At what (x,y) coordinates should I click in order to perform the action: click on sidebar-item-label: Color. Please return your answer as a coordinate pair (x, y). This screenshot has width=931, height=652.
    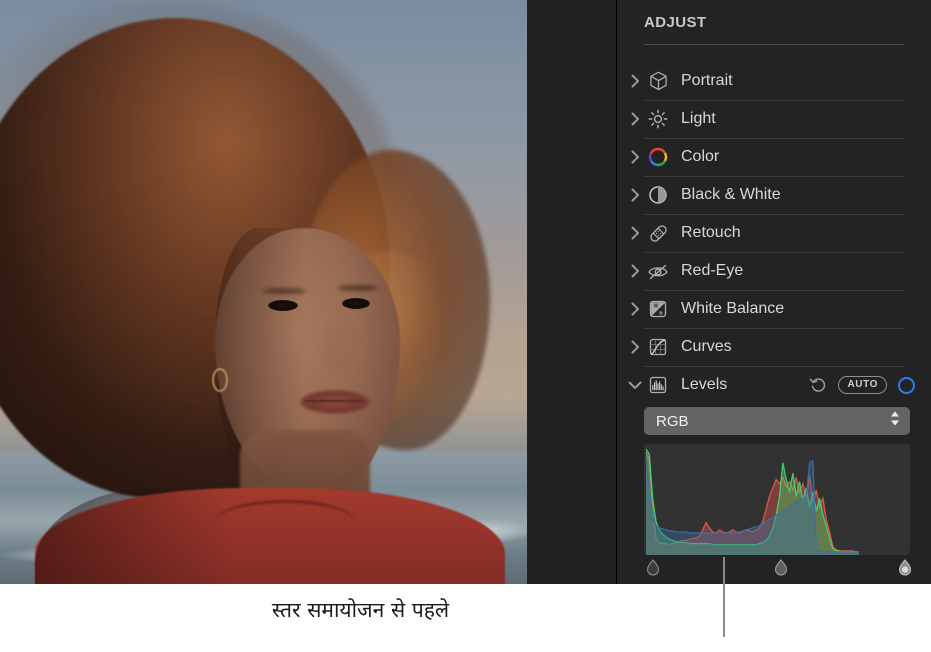
    Looking at the image, I should click on (700, 156).